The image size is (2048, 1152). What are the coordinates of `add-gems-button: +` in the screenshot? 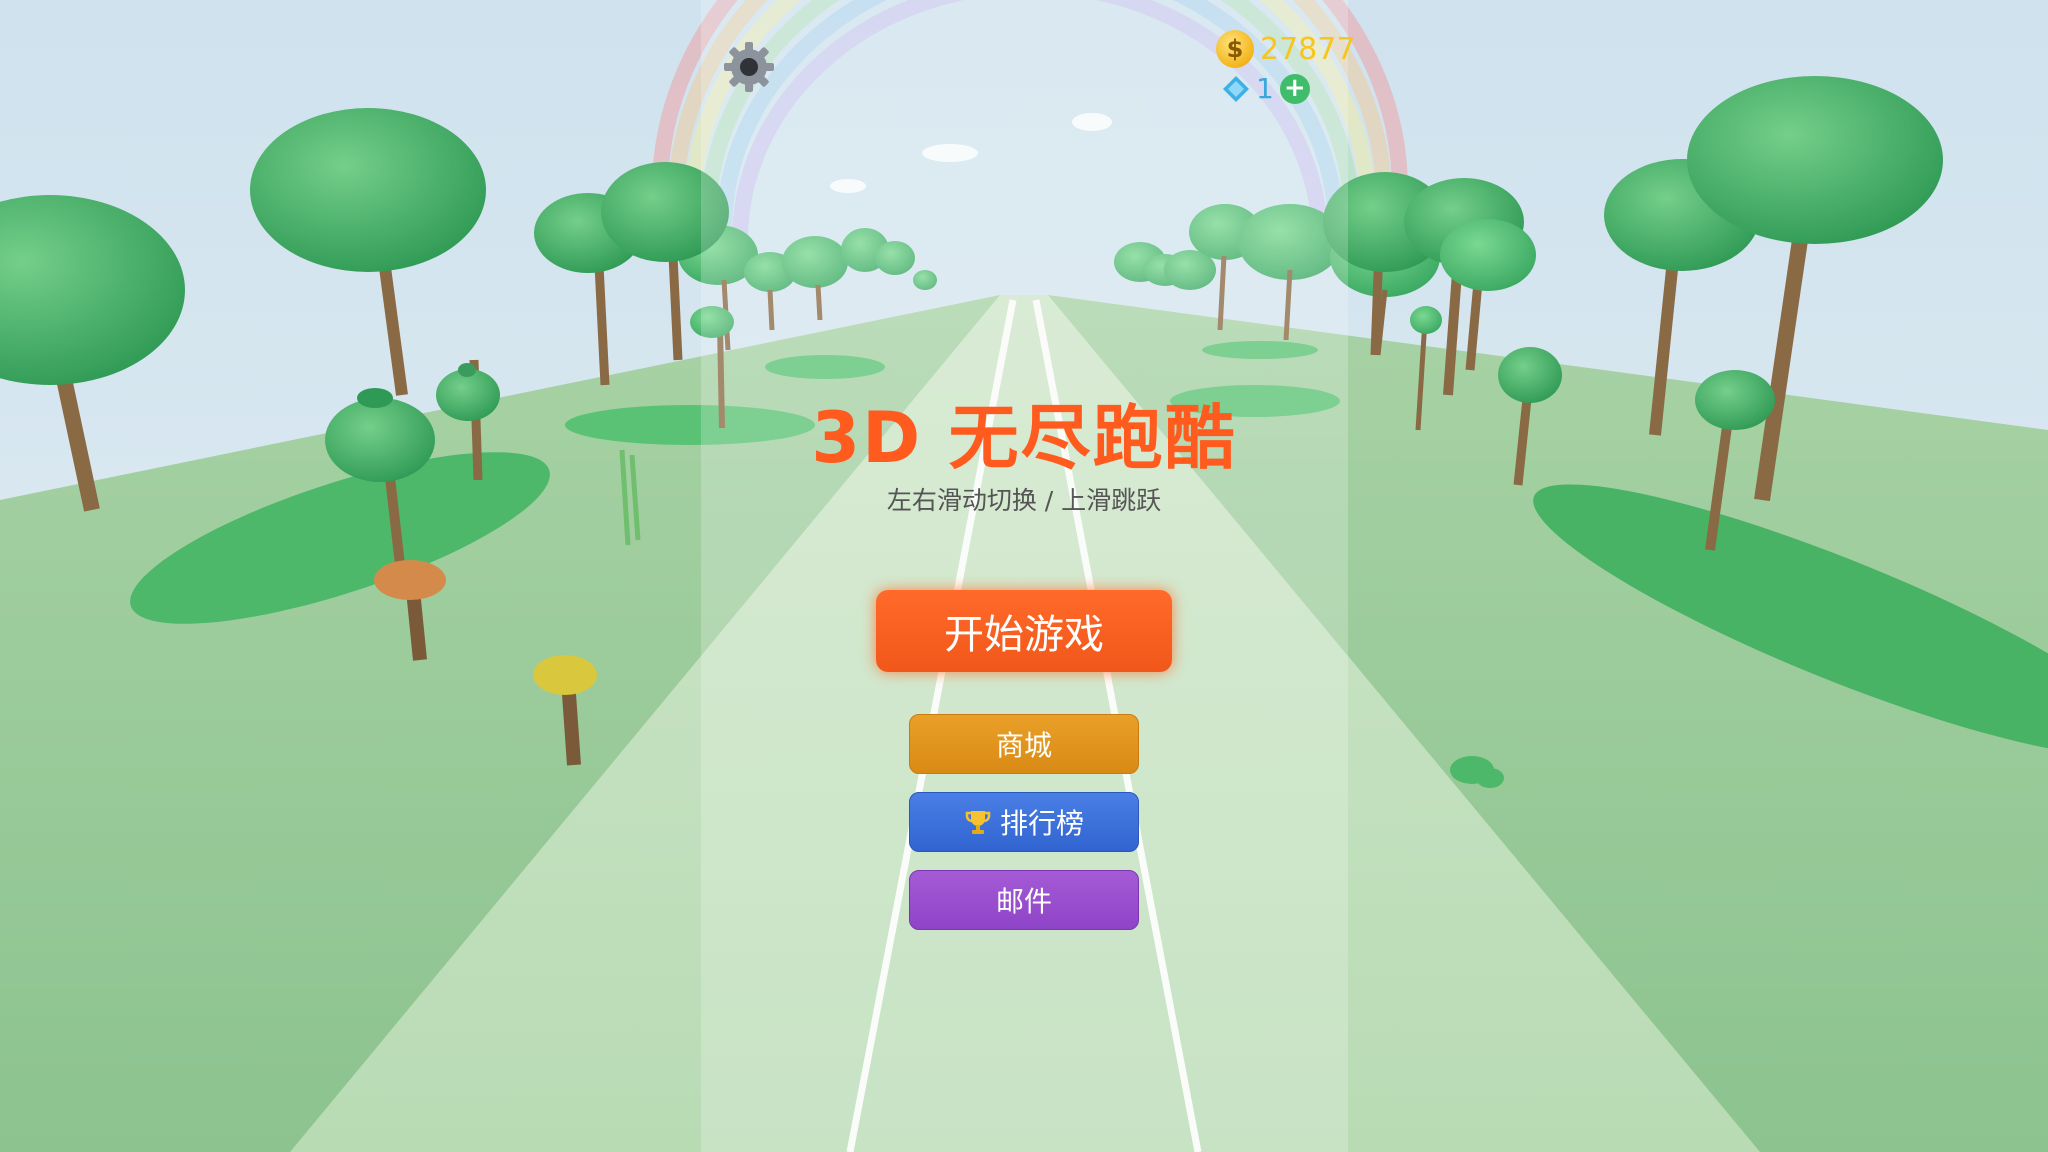 It's located at (1294, 88).